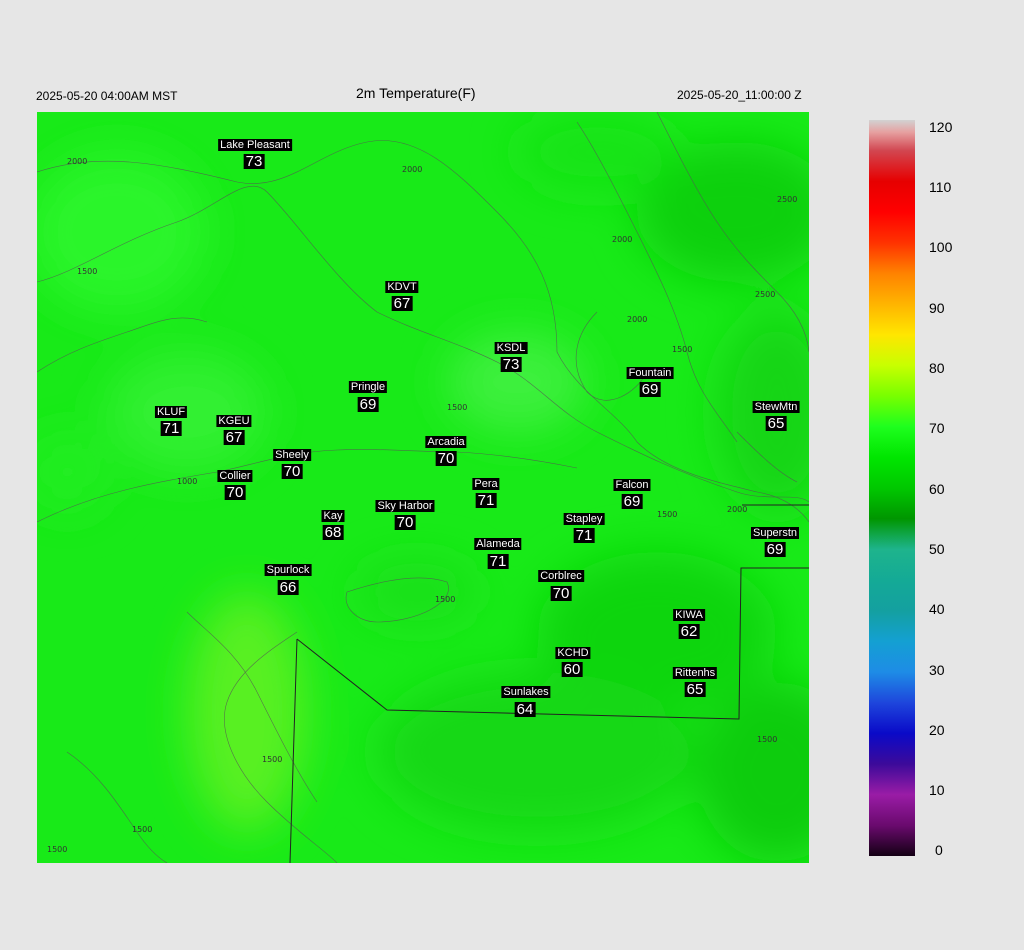  Describe the element at coordinates (632, 485) in the screenshot. I see `station-name: Falcon` at that location.